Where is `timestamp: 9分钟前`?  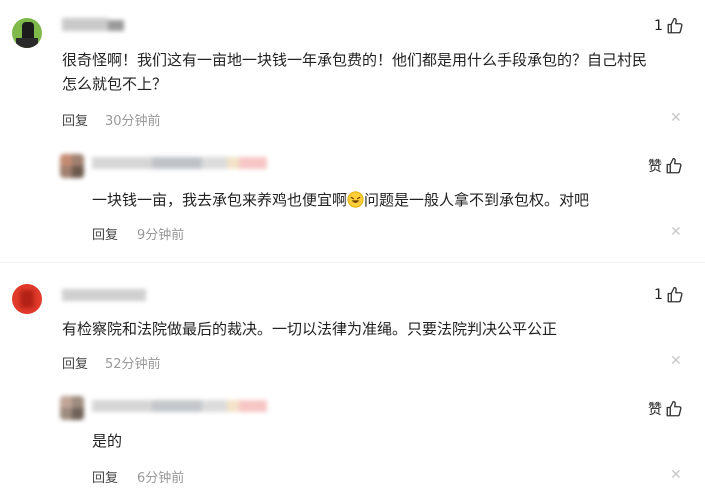 timestamp: 9分钟前 is located at coordinates (161, 235).